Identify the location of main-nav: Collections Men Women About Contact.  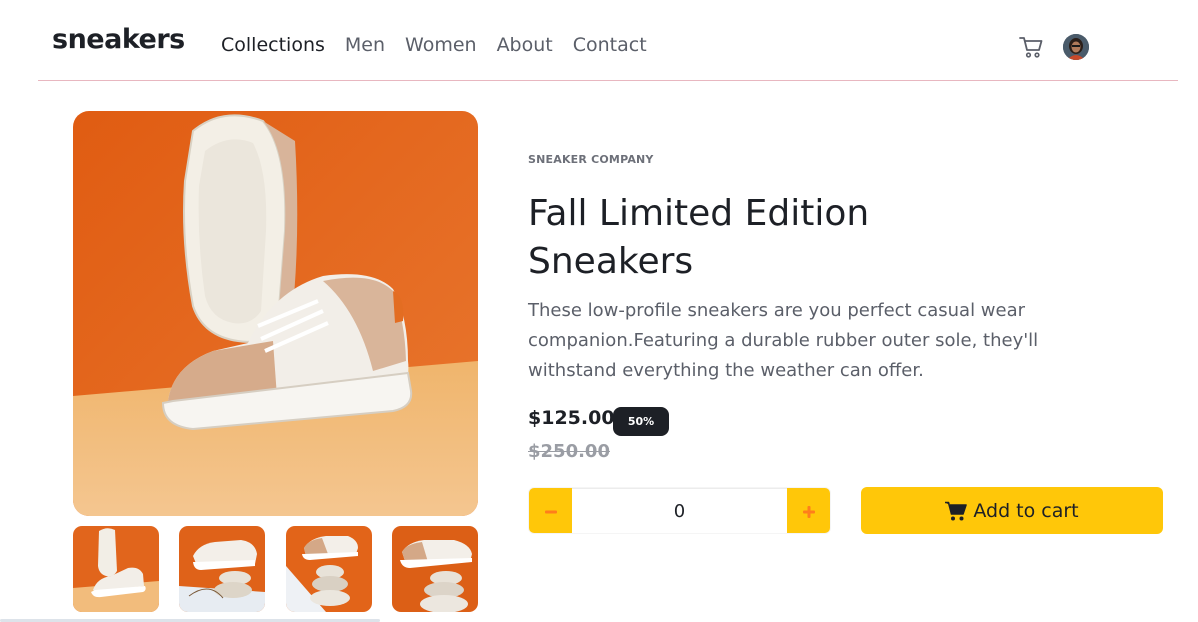
(434, 45).